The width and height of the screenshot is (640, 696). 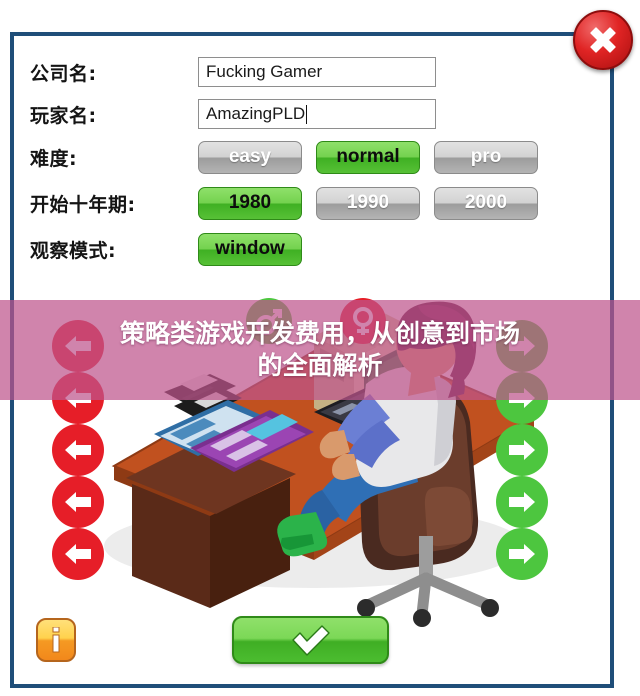 I want to click on start-decade-option-2000: 2000, so click(x=486, y=203).